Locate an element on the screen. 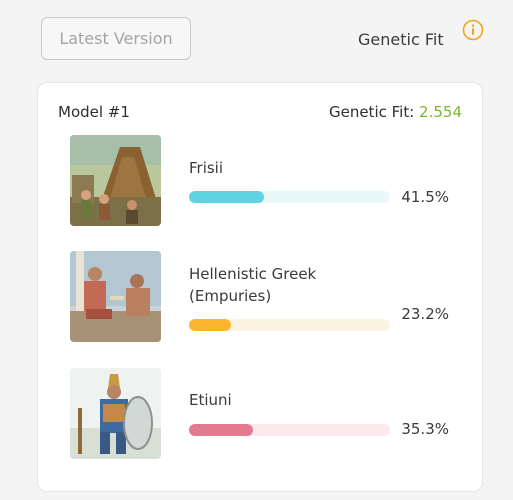 This screenshot has height=500, width=513. latest-version-button: Latest Version is located at coordinates (116, 38).